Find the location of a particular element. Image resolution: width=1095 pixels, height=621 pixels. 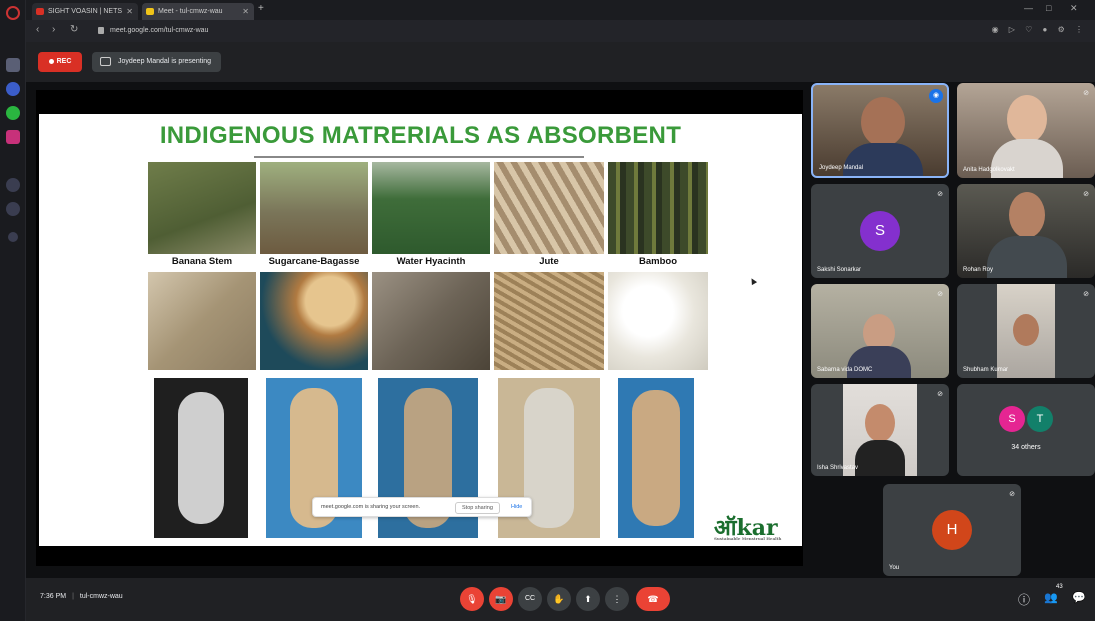

participant-tile-4: ⊘ Rohan Roy is located at coordinates (1026, 231).